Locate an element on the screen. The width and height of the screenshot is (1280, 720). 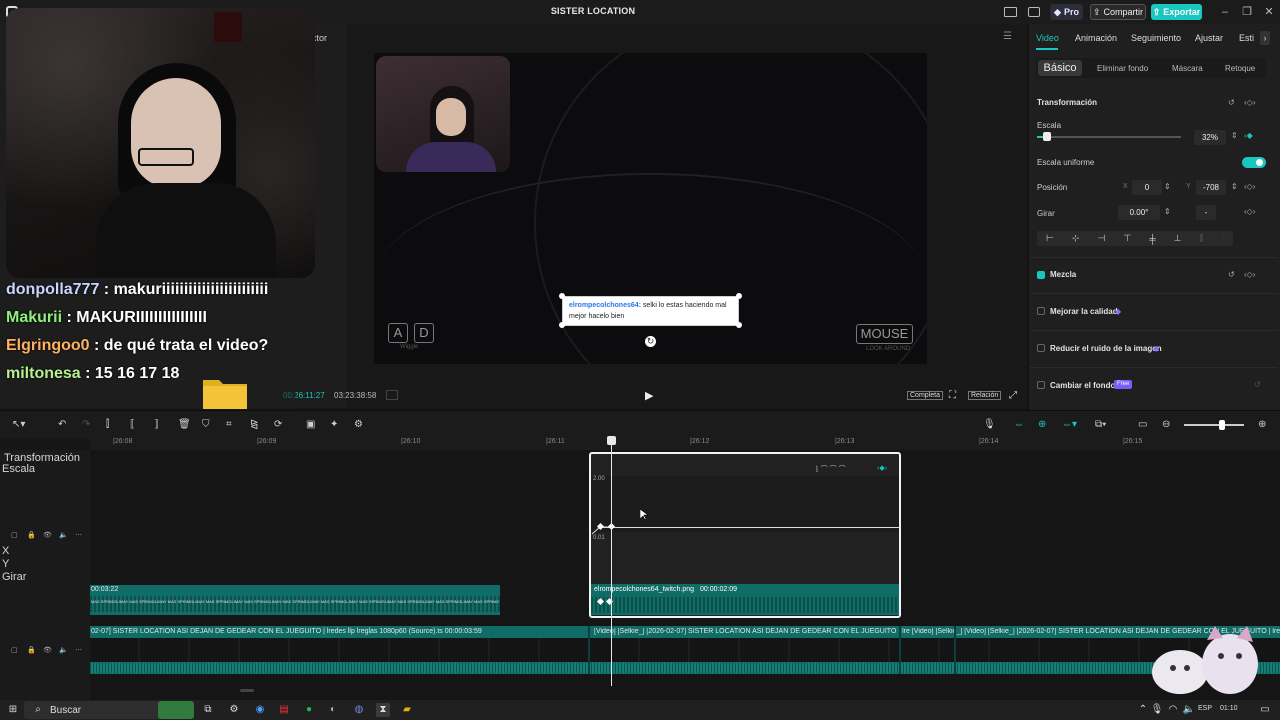
maximize-icon: ❐ is located at coordinates (1247, 12).